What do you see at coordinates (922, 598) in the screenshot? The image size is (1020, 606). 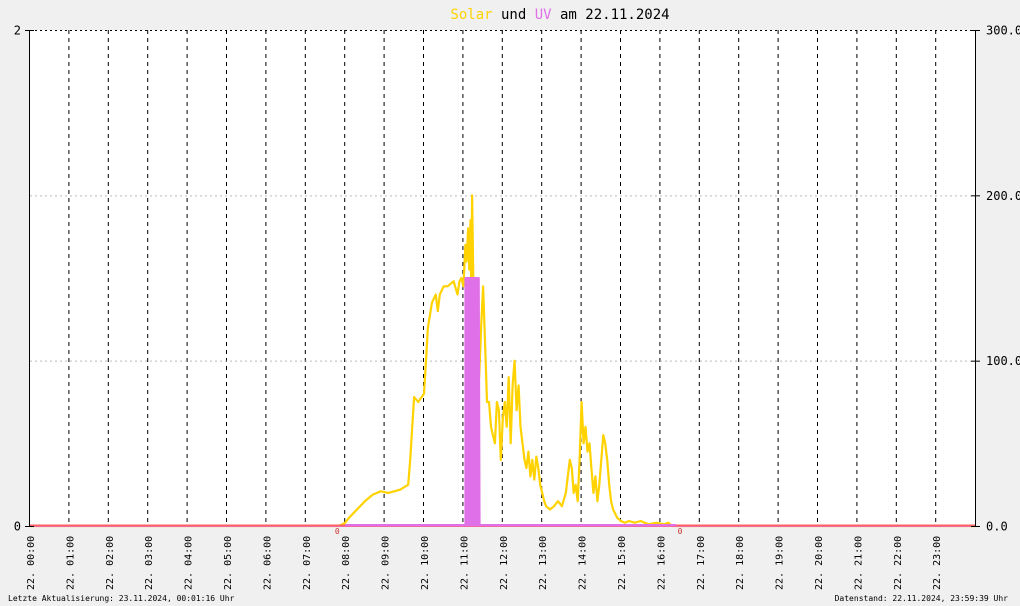 I see `footer-data-status: Datenstand: 22.11.2024, 23:59:39 Uhr` at bounding box center [922, 598].